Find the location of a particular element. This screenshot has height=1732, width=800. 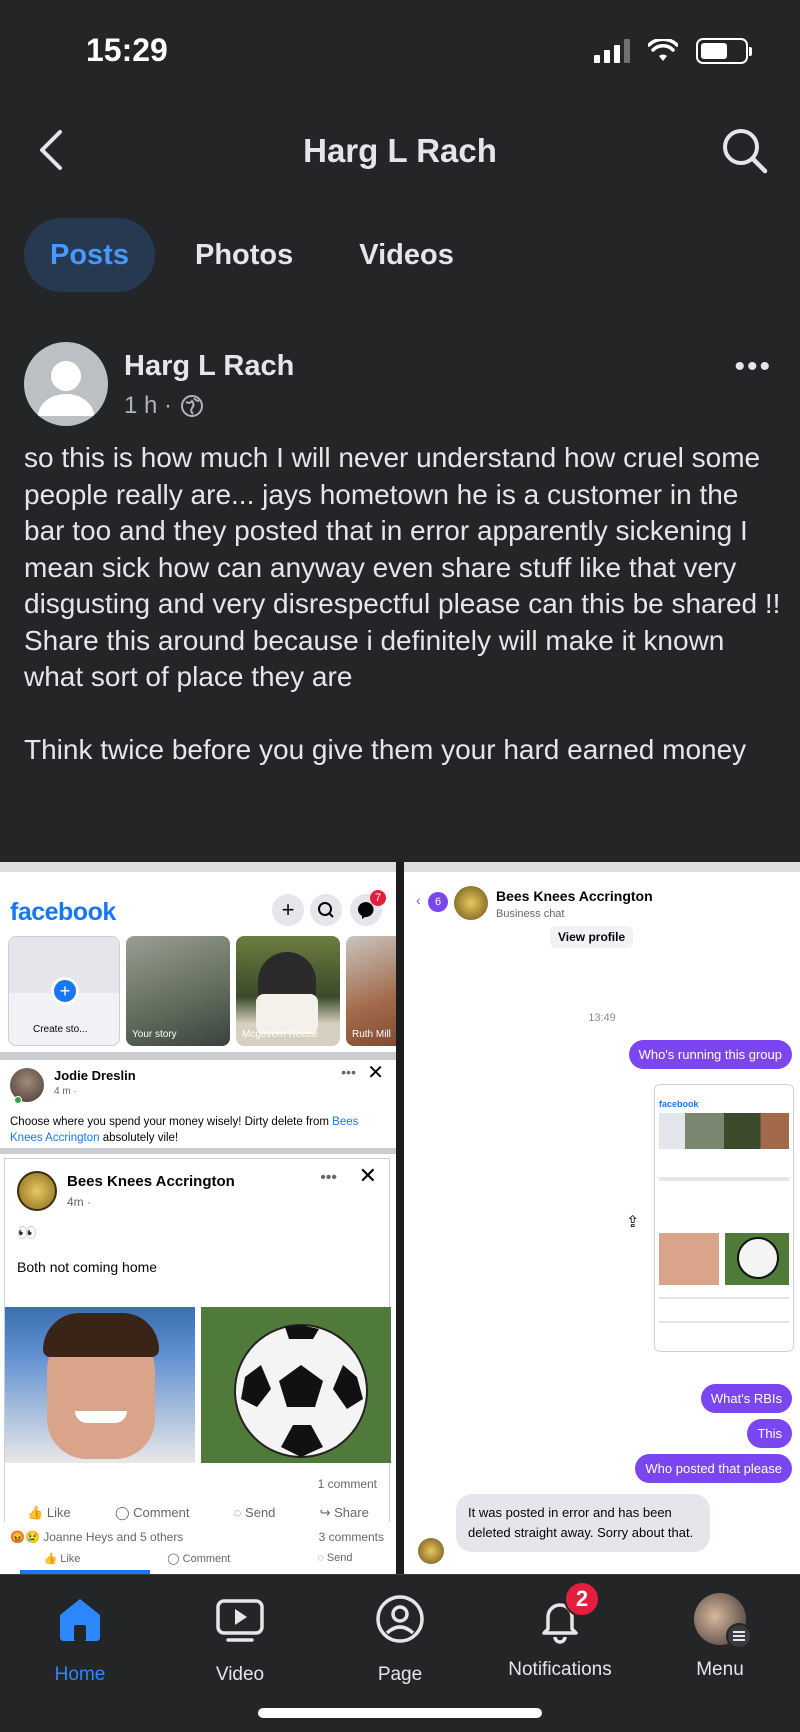

add-story-icon: + is located at coordinates (65, 991).